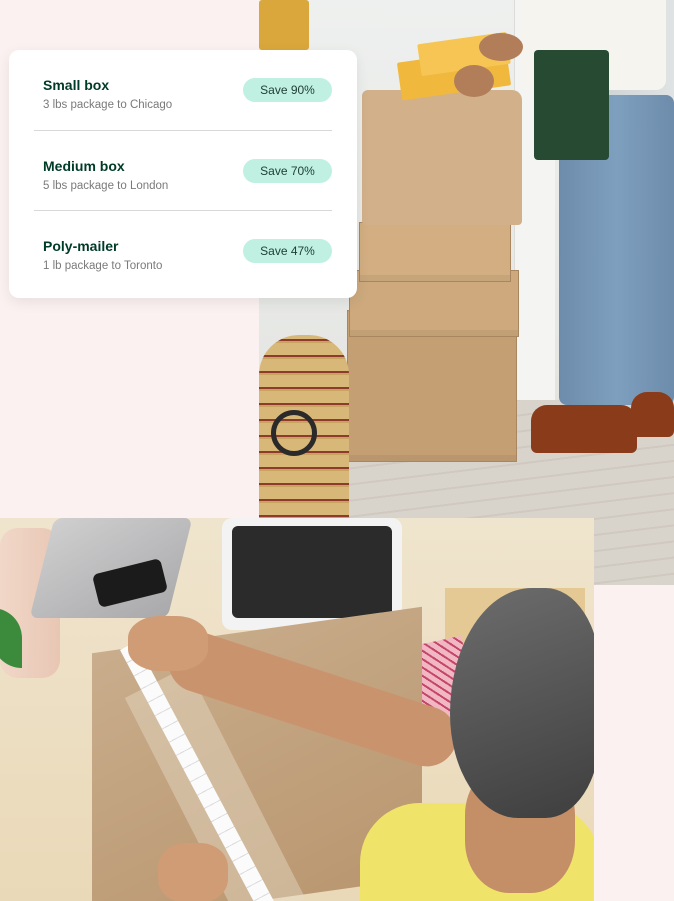 The width and height of the screenshot is (674, 901). I want to click on package-name: Medium box, so click(84, 166).